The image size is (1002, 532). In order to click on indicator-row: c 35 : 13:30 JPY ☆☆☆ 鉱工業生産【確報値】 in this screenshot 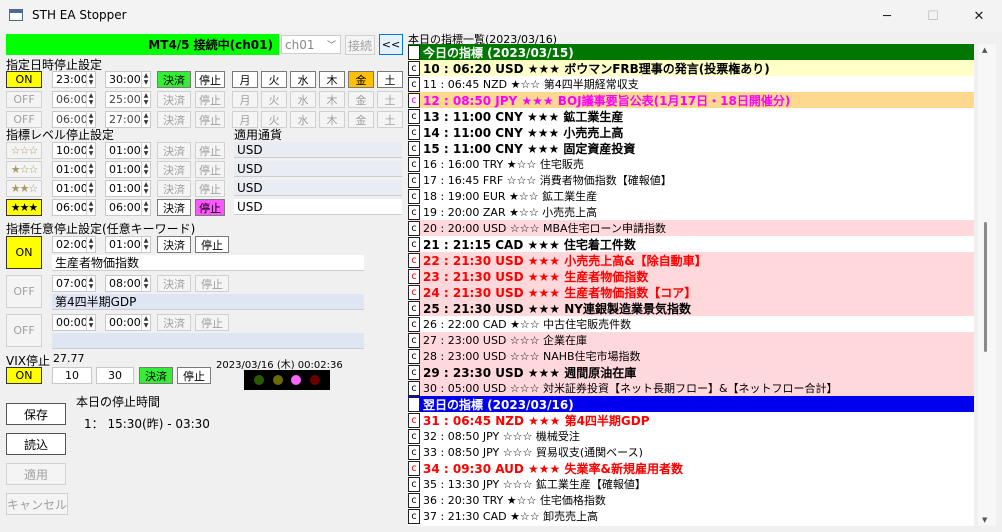, I will do `click(691, 484)`.